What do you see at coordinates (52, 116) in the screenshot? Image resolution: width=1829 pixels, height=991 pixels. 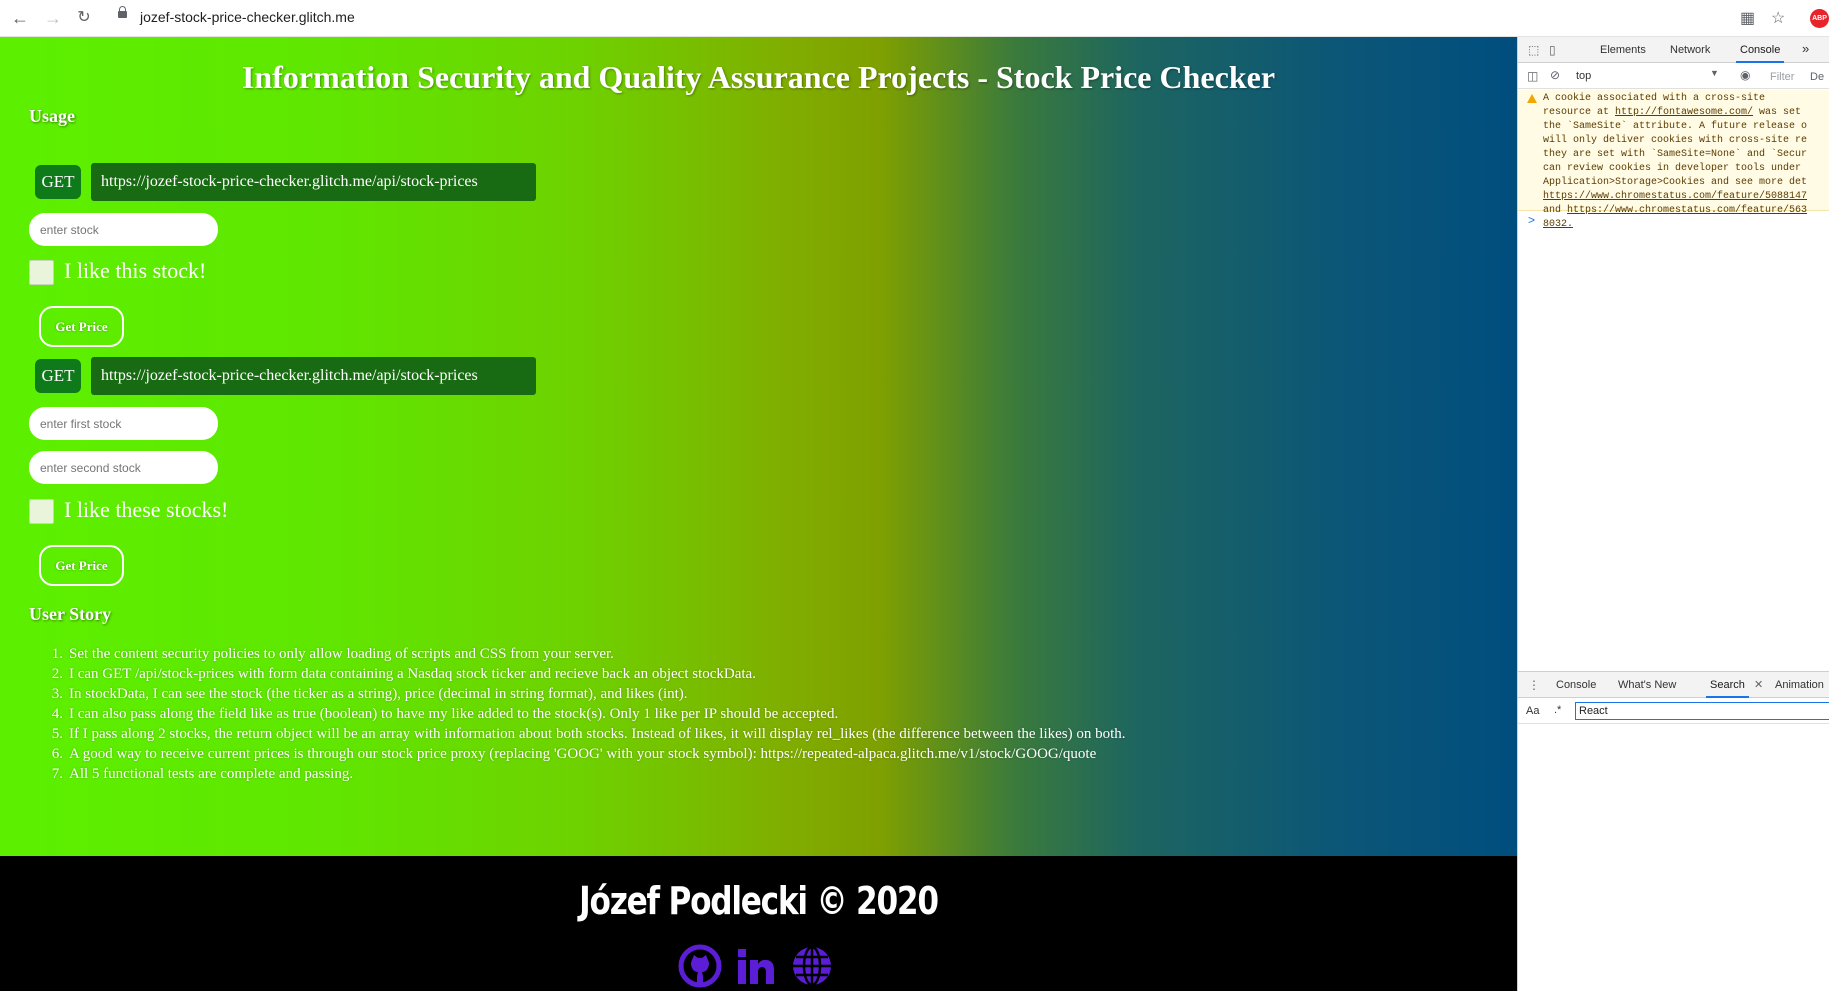 I see `usage-heading: Usage` at bounding box center [52, 116].